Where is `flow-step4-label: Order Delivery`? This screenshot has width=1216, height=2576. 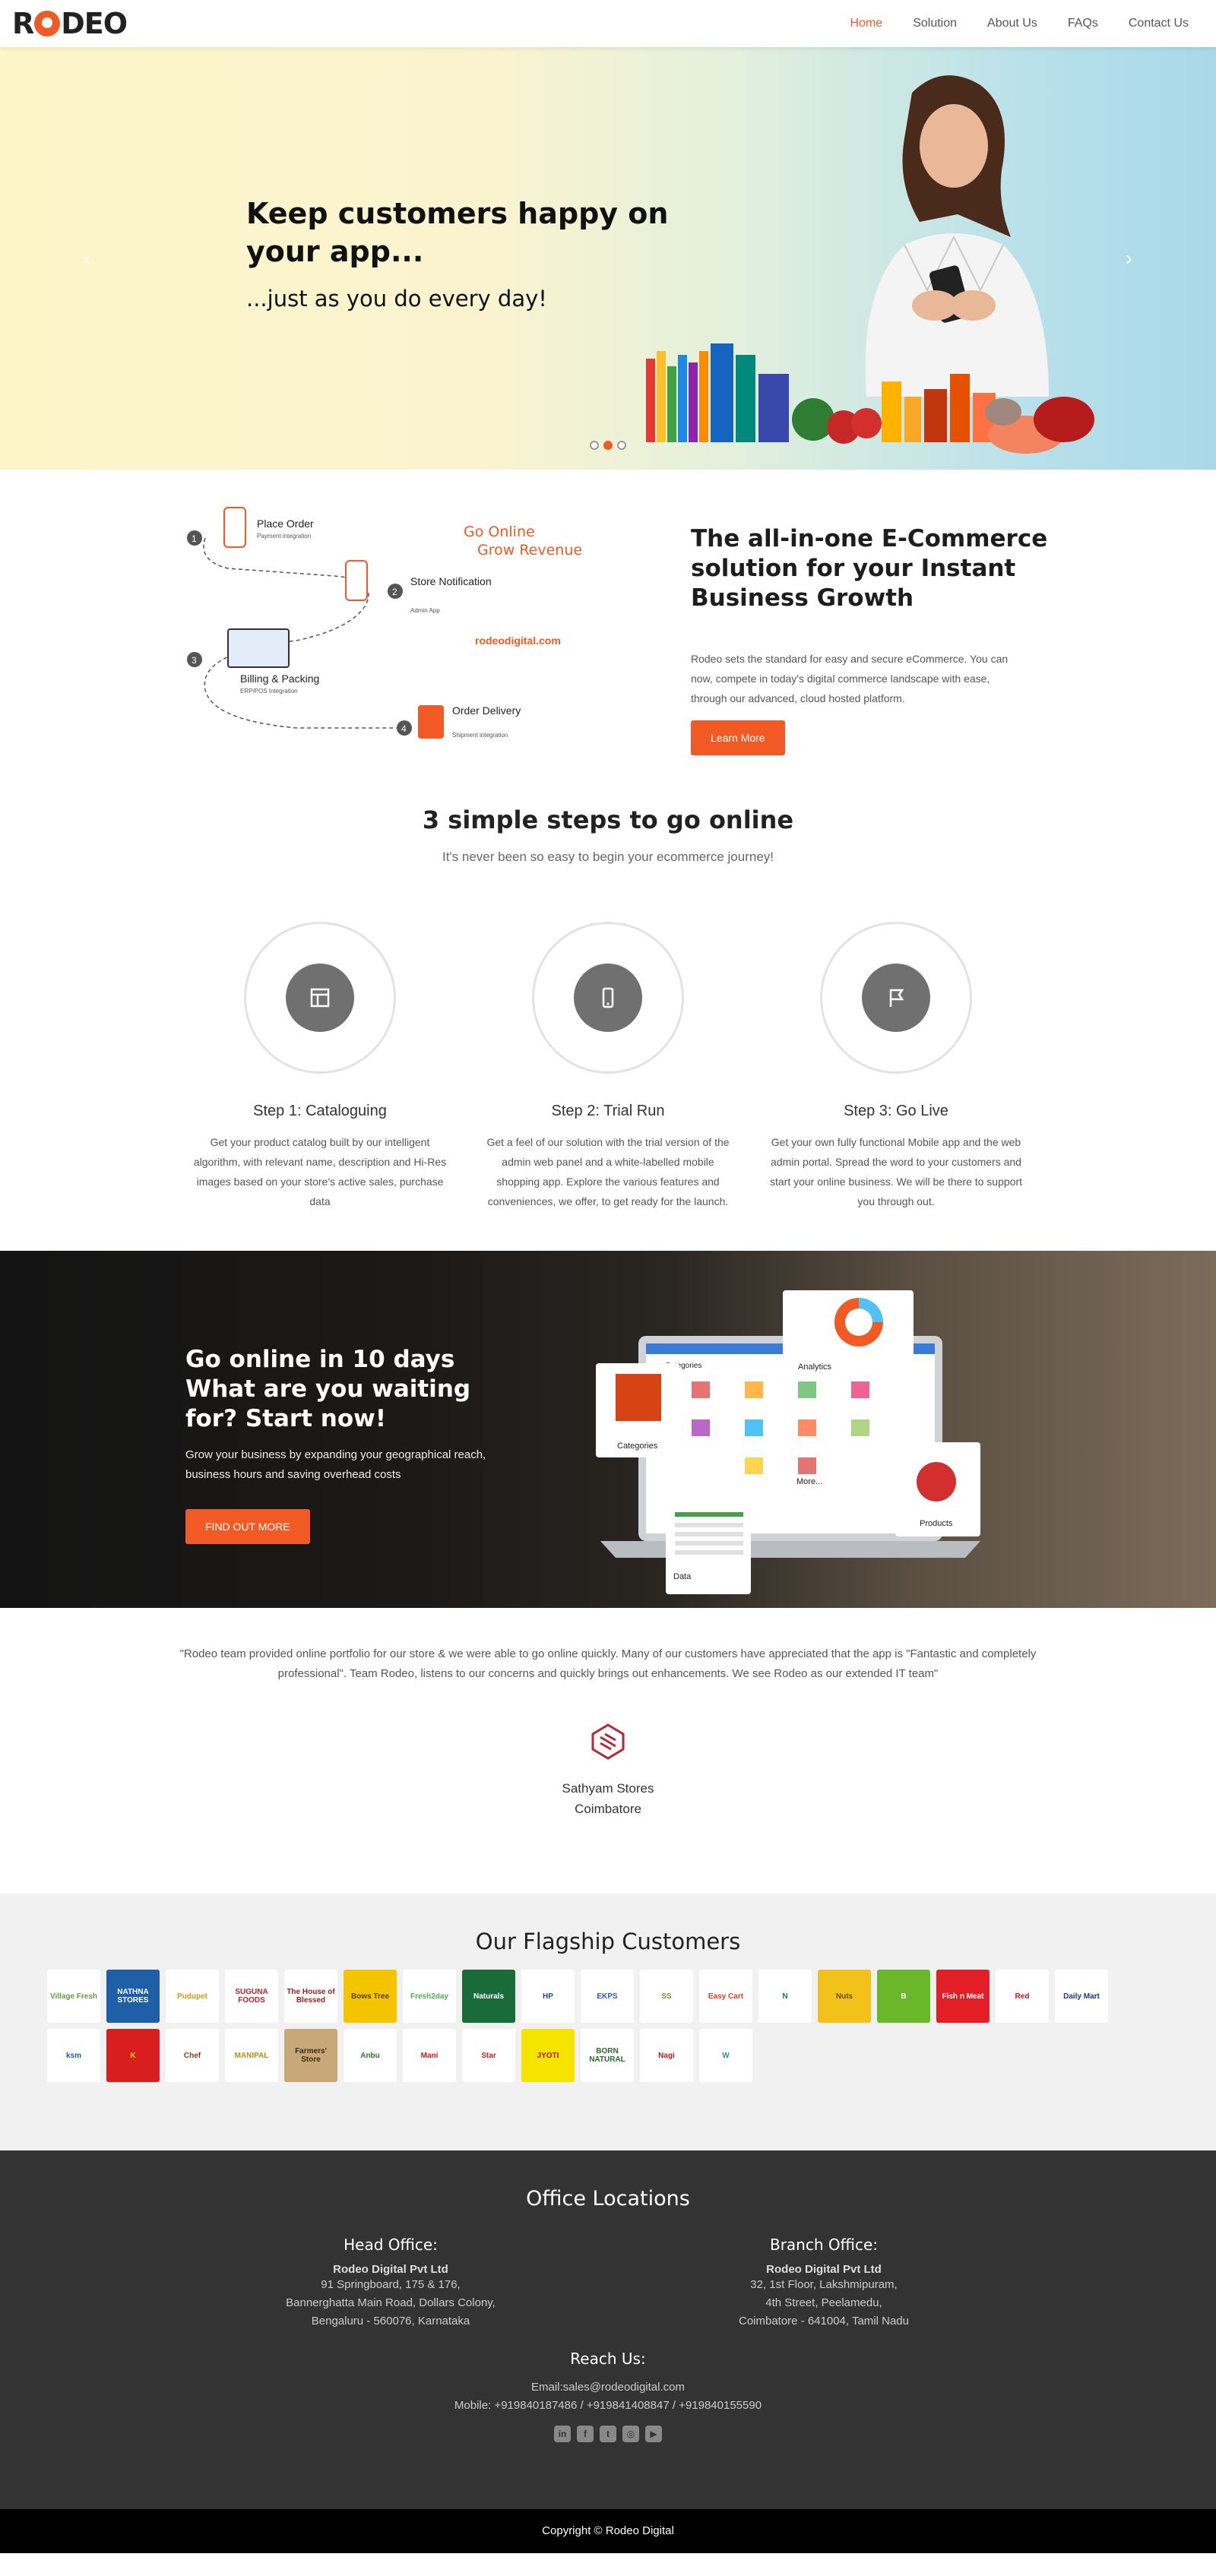
flow-step4-label: Order Delivery is located at coordinates (486, 710).